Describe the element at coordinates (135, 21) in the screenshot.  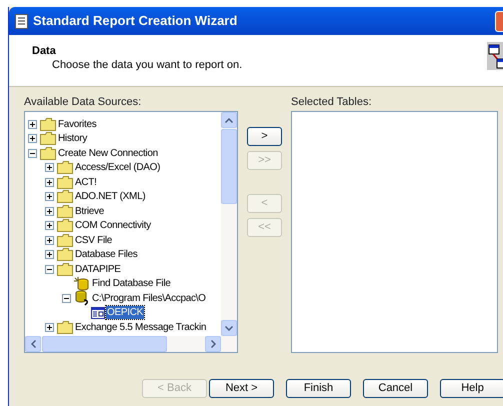
I see `window-title: Standard Report Creation Wizard` at that location.